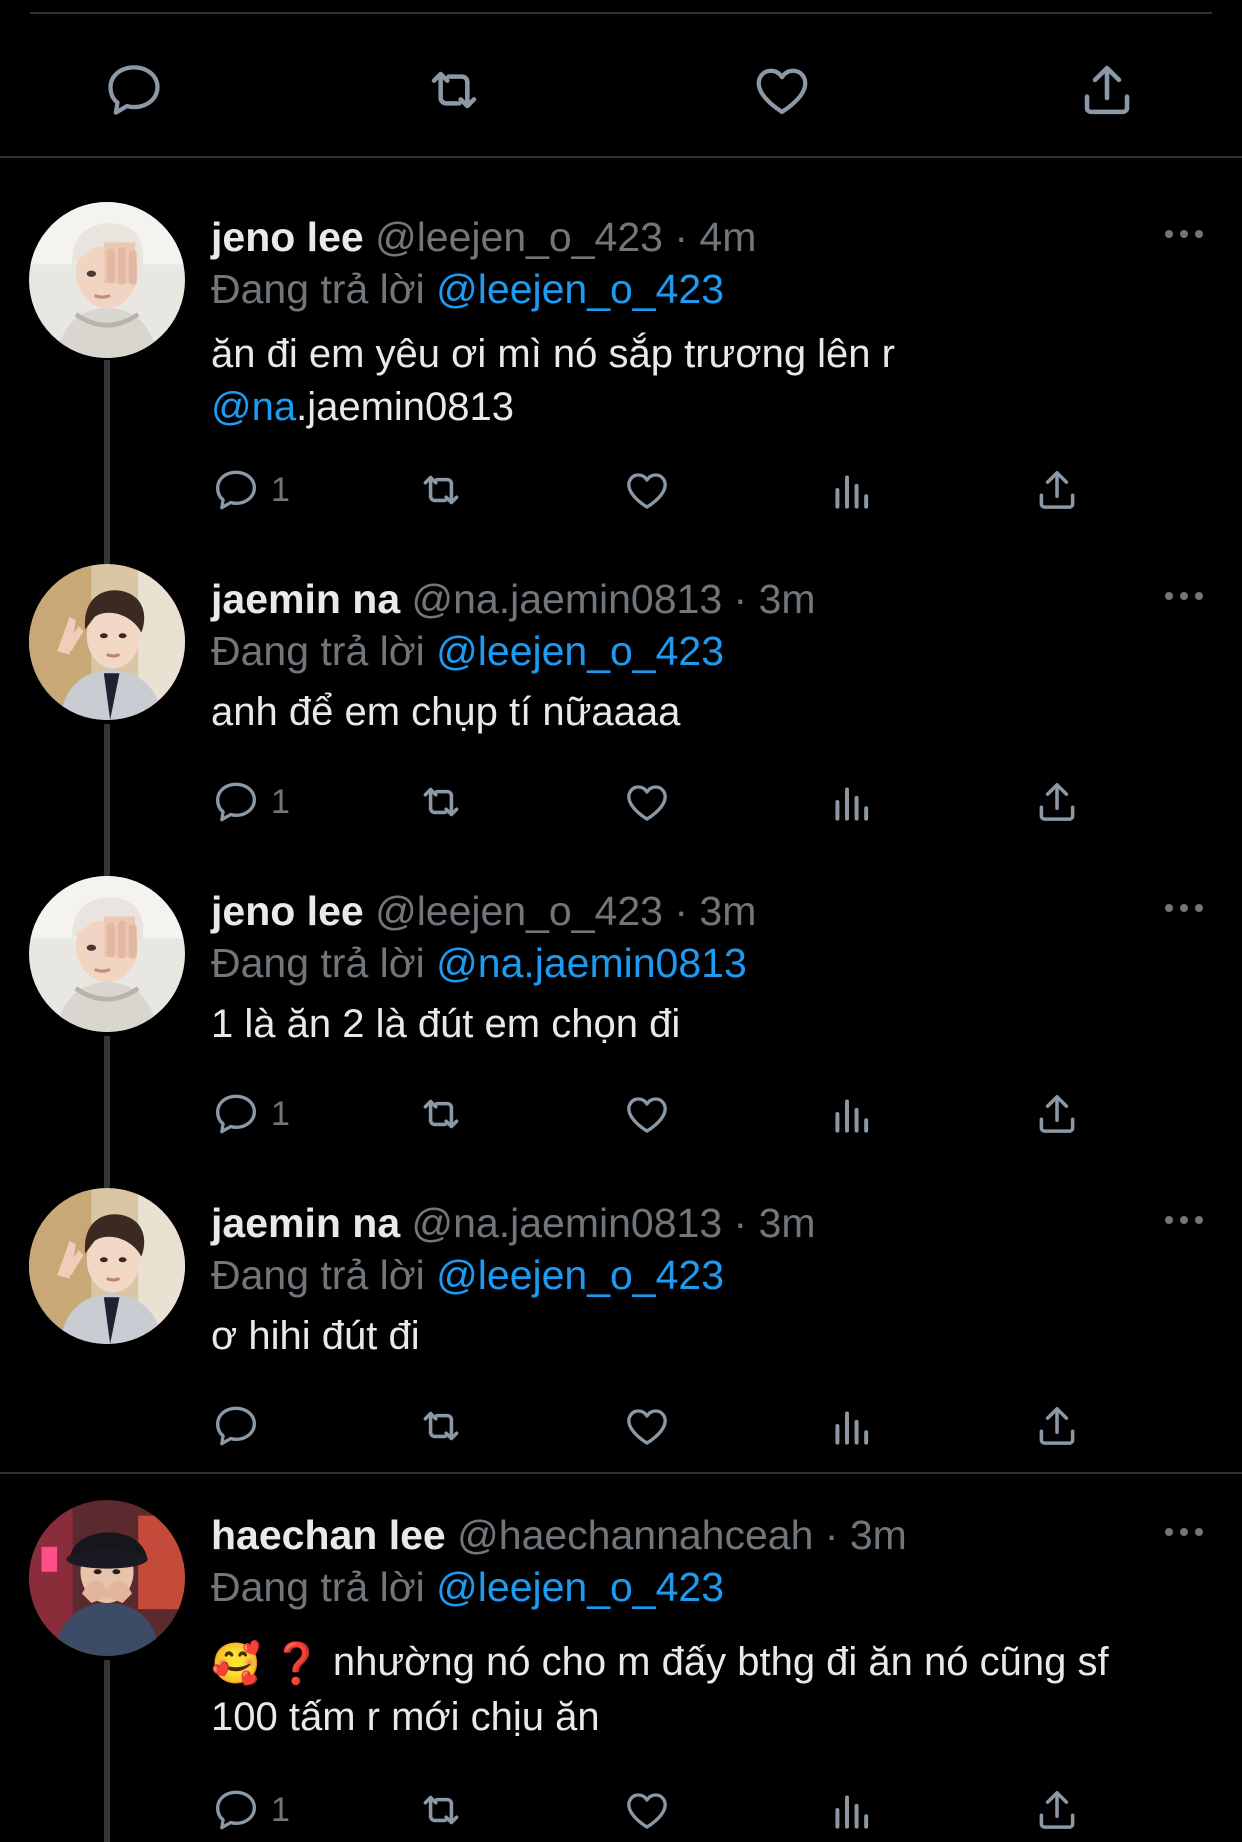  Describe the element at coordinates (405, 407) in the screenshot. I see `tweet-text-fragment: .jaemin0813` at that location.